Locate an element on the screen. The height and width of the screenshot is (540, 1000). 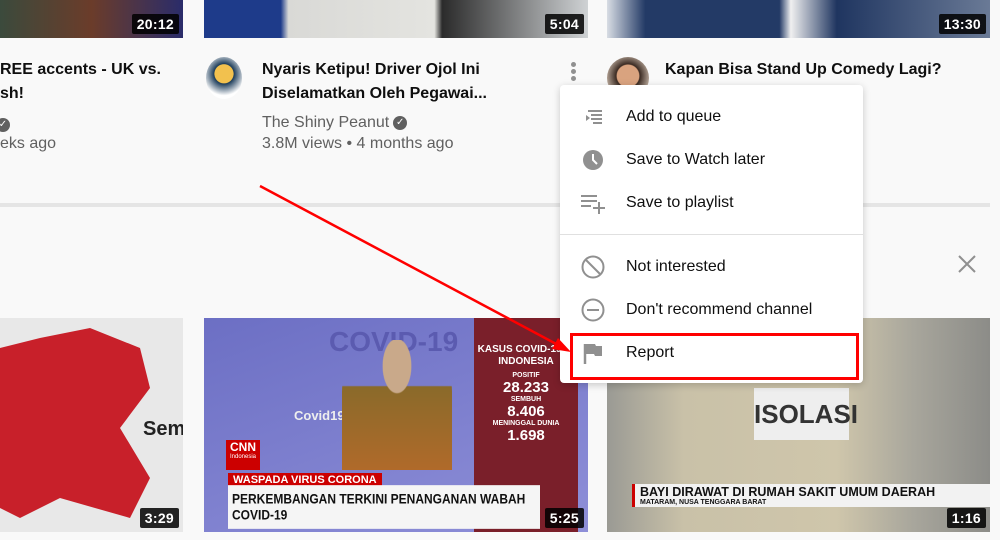
annotation-arrow is located at coordinates (415, 268).